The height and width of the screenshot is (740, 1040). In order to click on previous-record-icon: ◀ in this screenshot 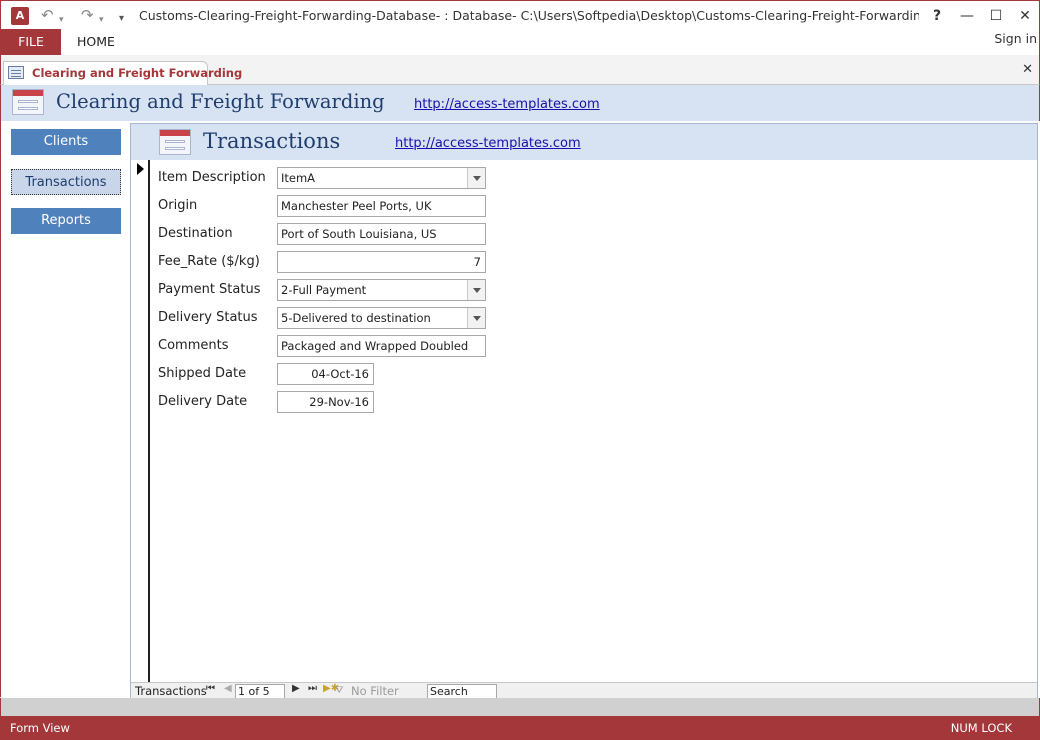, I will do `click(228, 688)`.